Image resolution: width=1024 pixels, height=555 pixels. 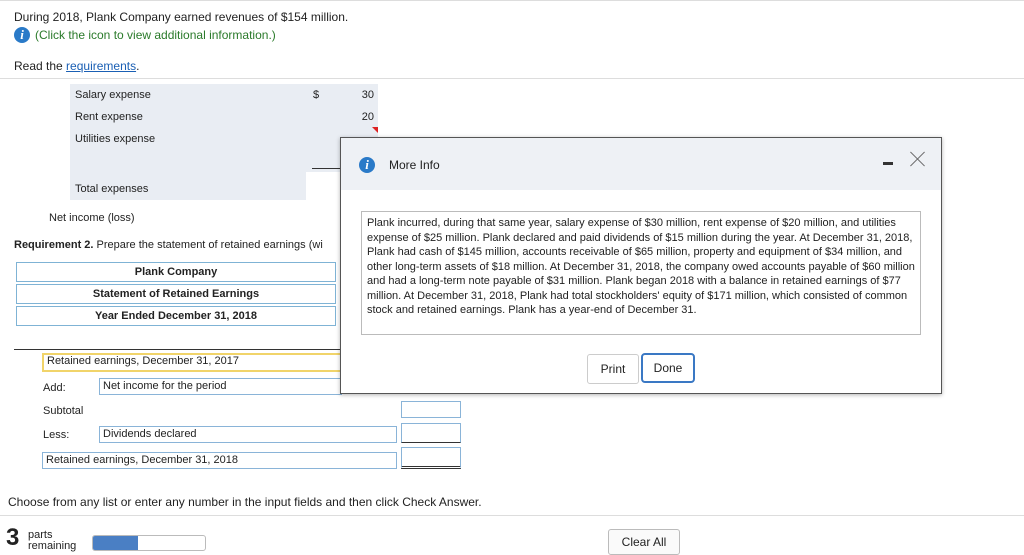 What do you see at coordinates (367, 117) in the screenshot?
I see `rent-expense-value: 20` at bounding box center [367, 117].